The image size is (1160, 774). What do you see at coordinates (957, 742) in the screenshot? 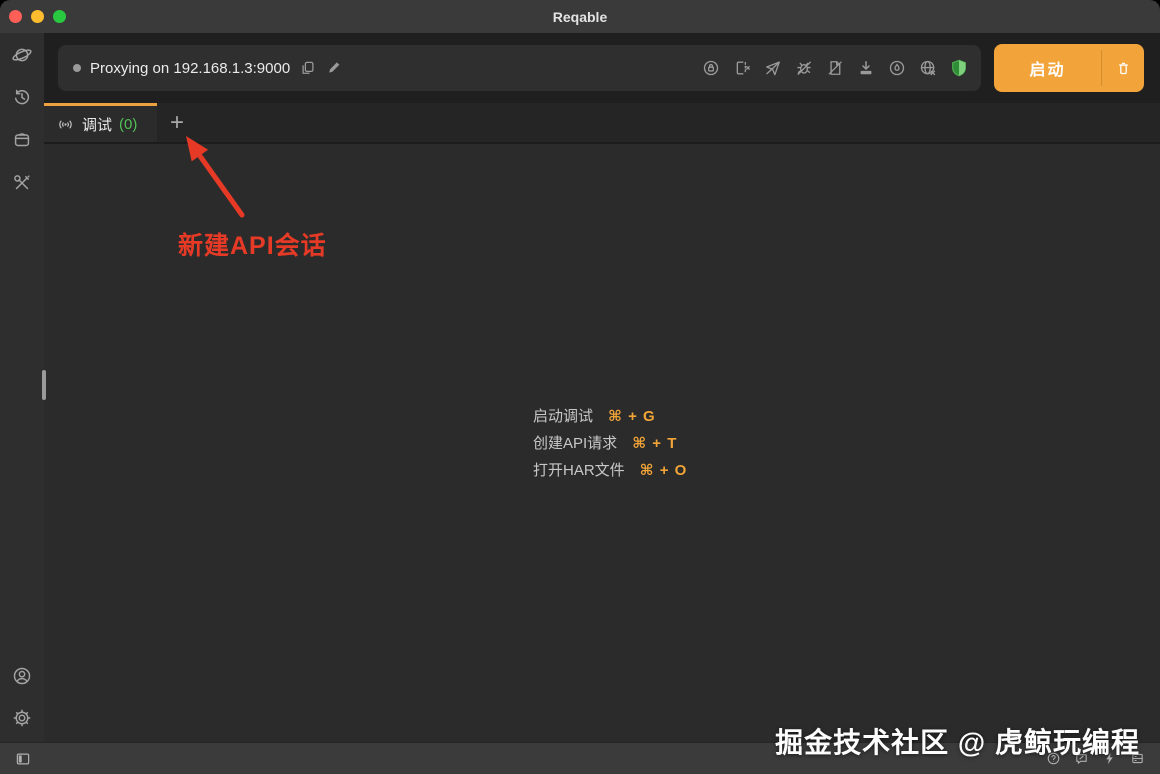
I see `watermark-text: 掘金技术社区 @ 虎鲸玩编程` at bounding box center [957, 742].